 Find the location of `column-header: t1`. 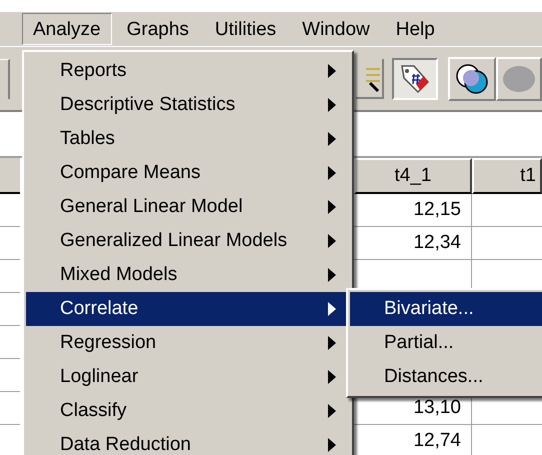

column-header: t1 is located at coordinates (507, 176).